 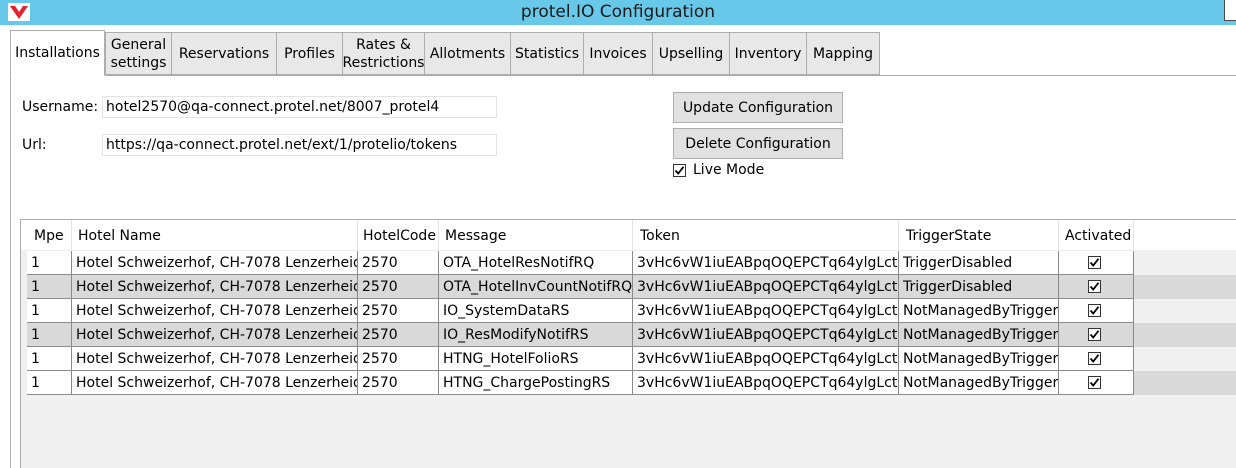 I want to click on tab-panel-border-left, so click(x=10, y=271).